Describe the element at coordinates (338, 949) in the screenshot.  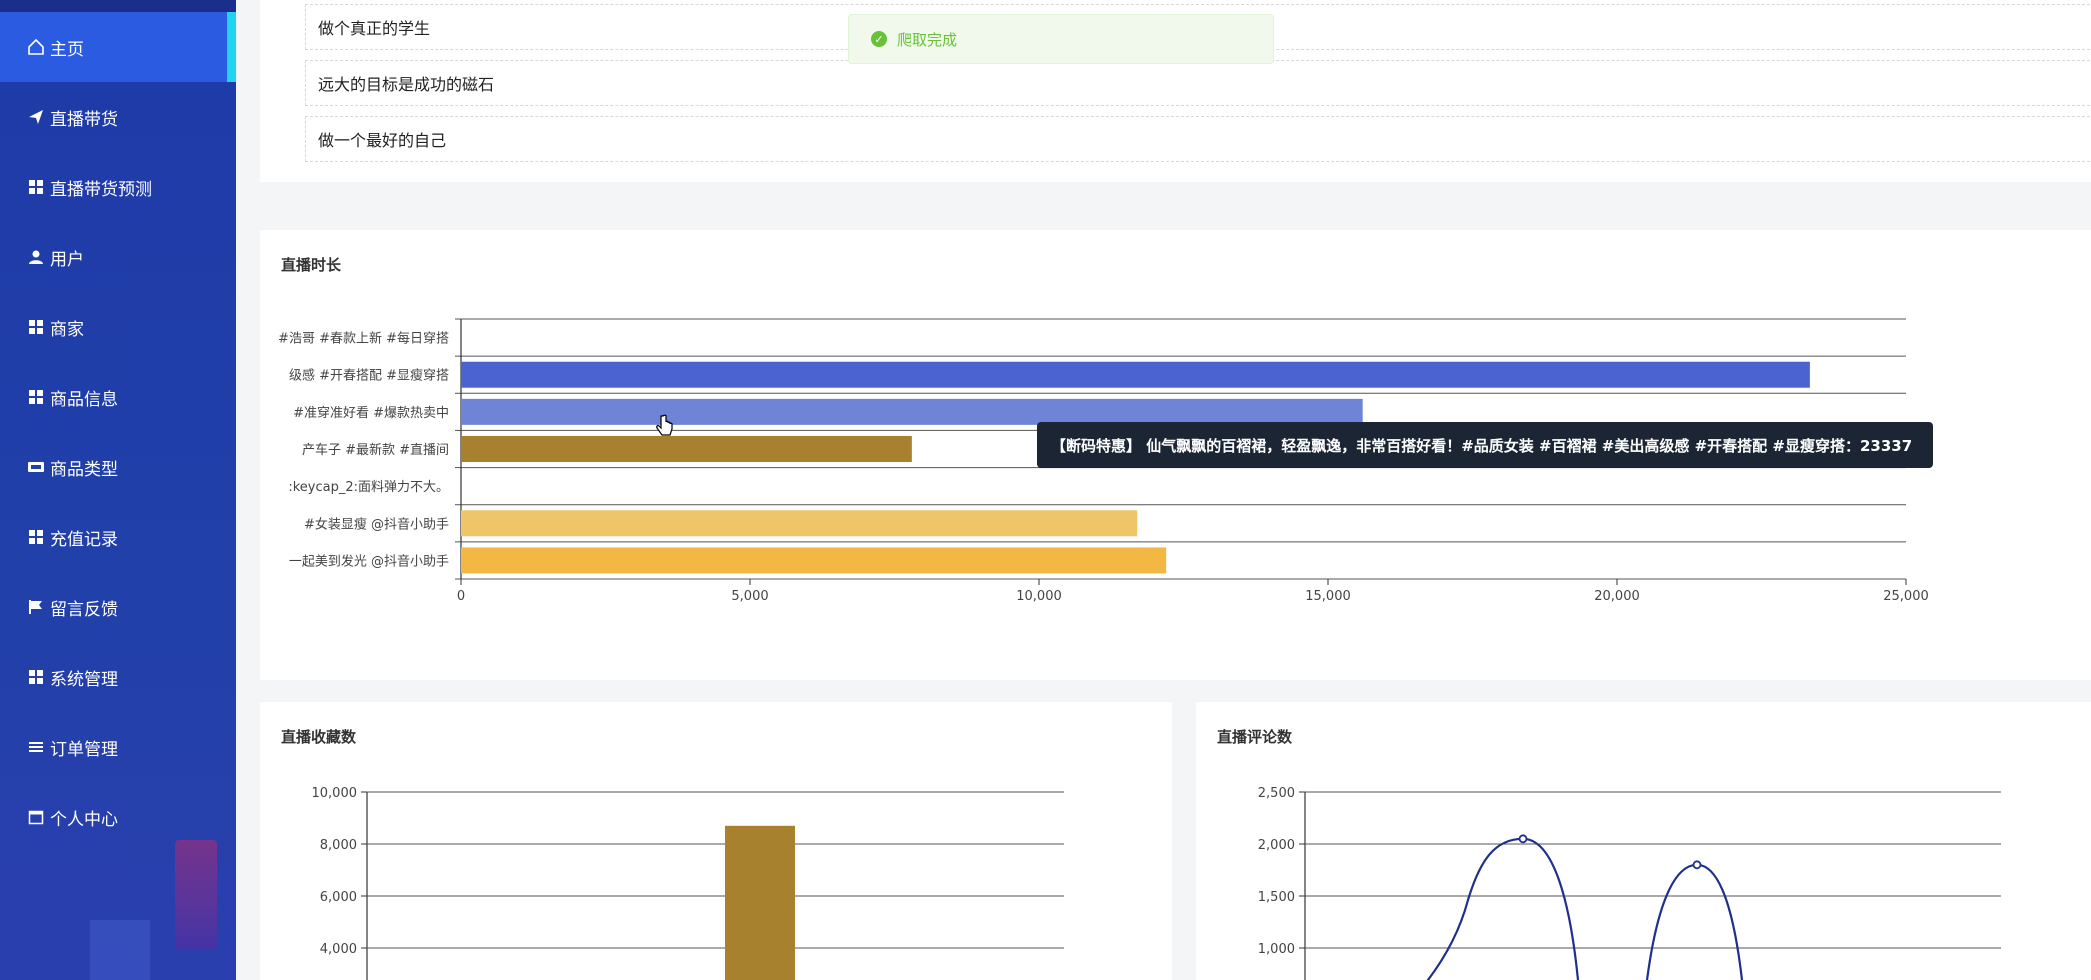
I see `tick-label: 4,000` at that location.